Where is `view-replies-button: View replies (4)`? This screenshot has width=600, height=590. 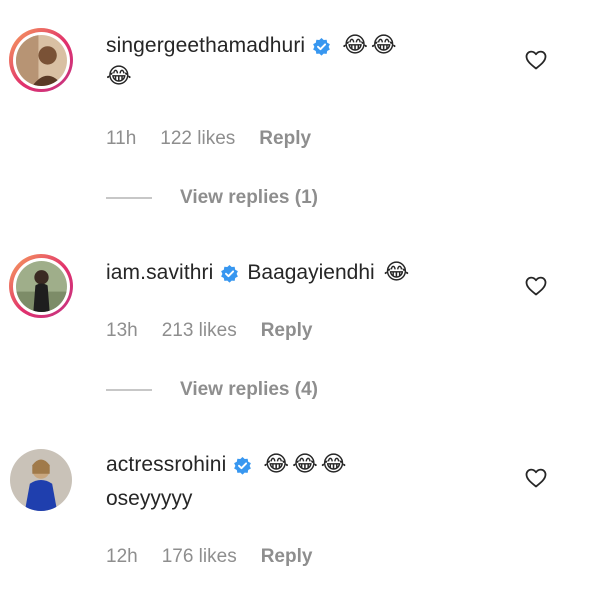 view-replies-button: View replies (4) is located at coordinates (212, 390).